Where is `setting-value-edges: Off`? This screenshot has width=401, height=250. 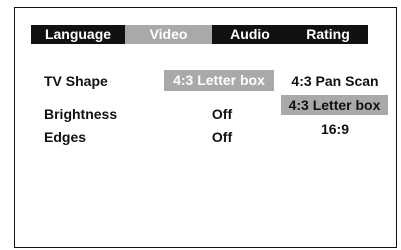
setting-value-edges: Off is located at coordinates (222, 137).